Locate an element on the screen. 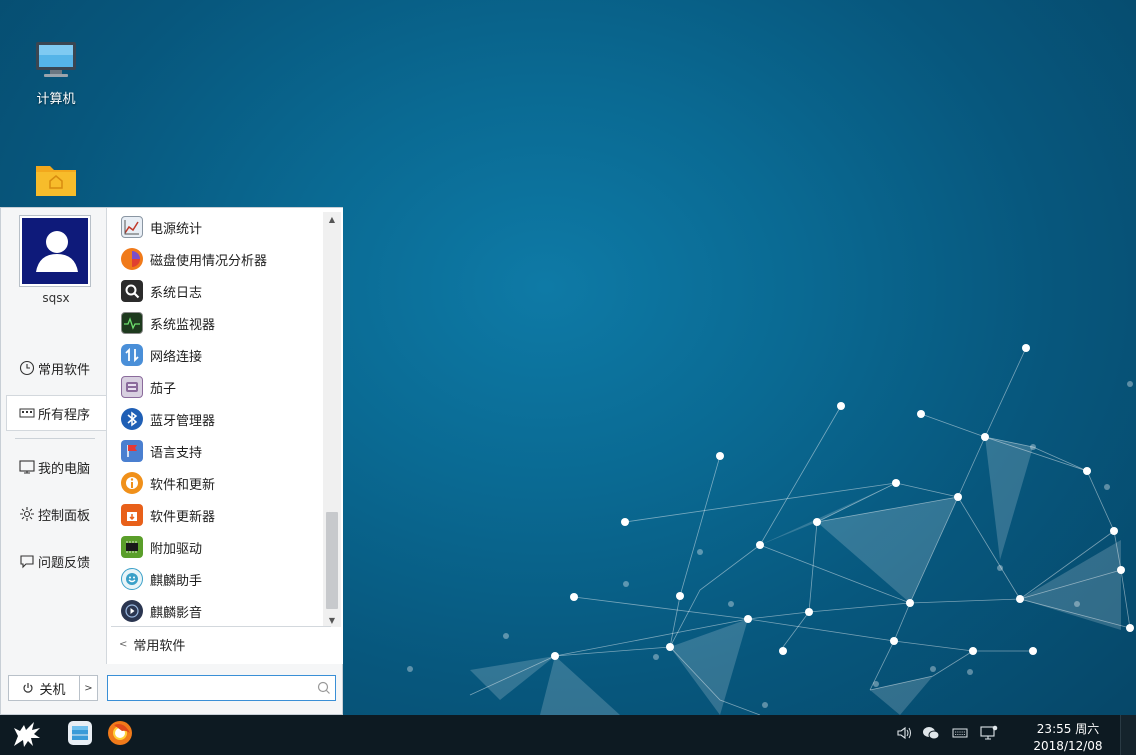  app-label: 麒麟影音 is located at coordinates (176, 613).